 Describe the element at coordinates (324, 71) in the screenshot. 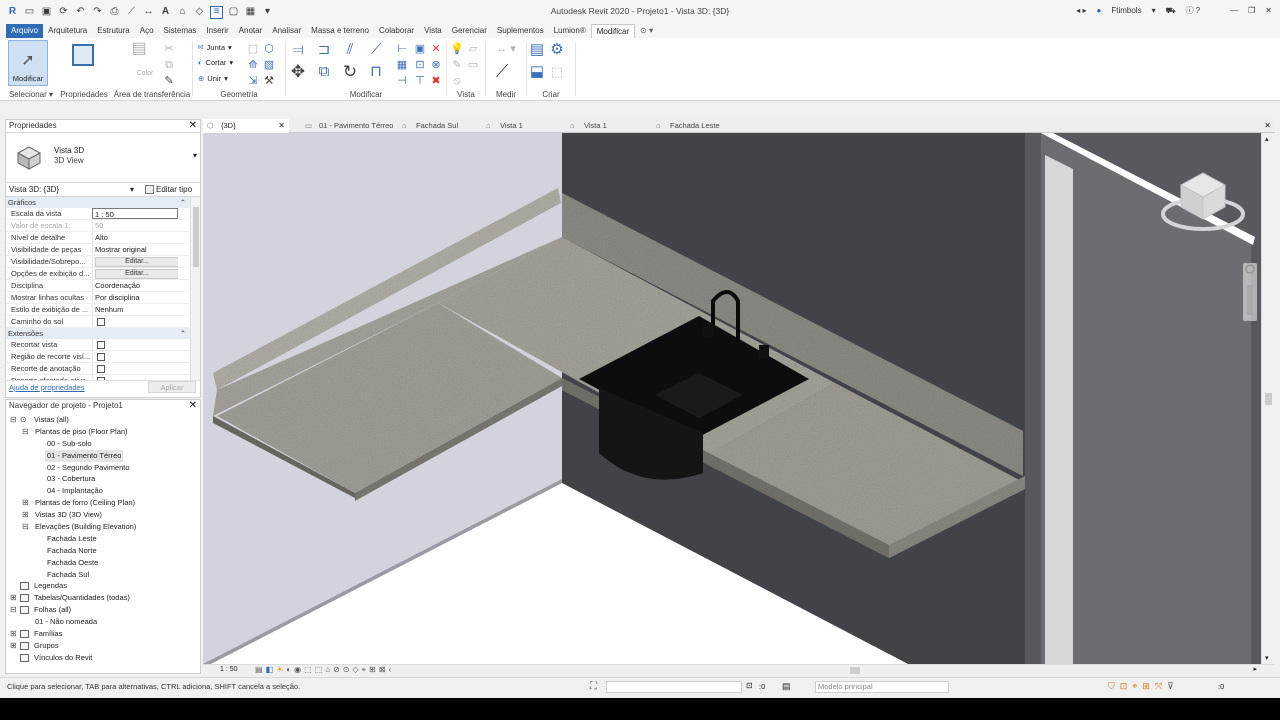

I see `copy-element-icon: ⧉` at that location.